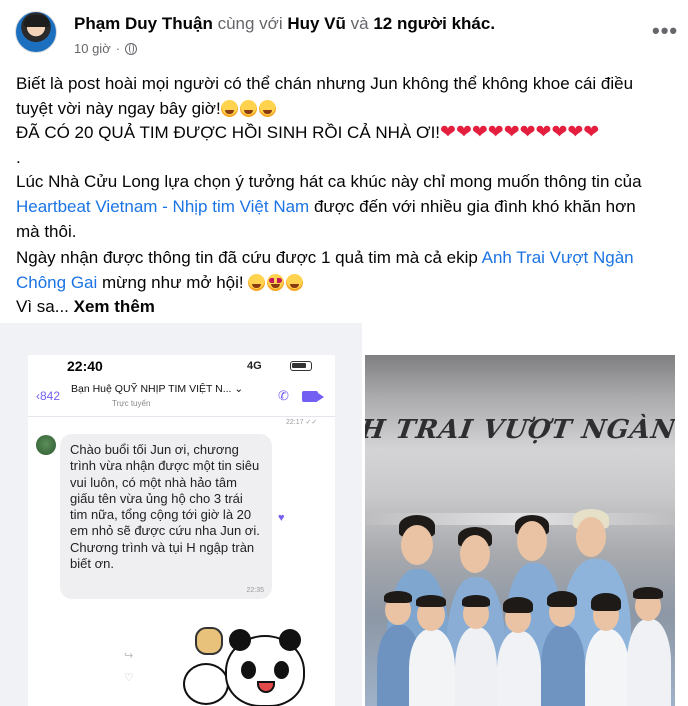  Describe the element at coordinates (206, 684) in the screenshot. I see `small-panda-icon` at that location.